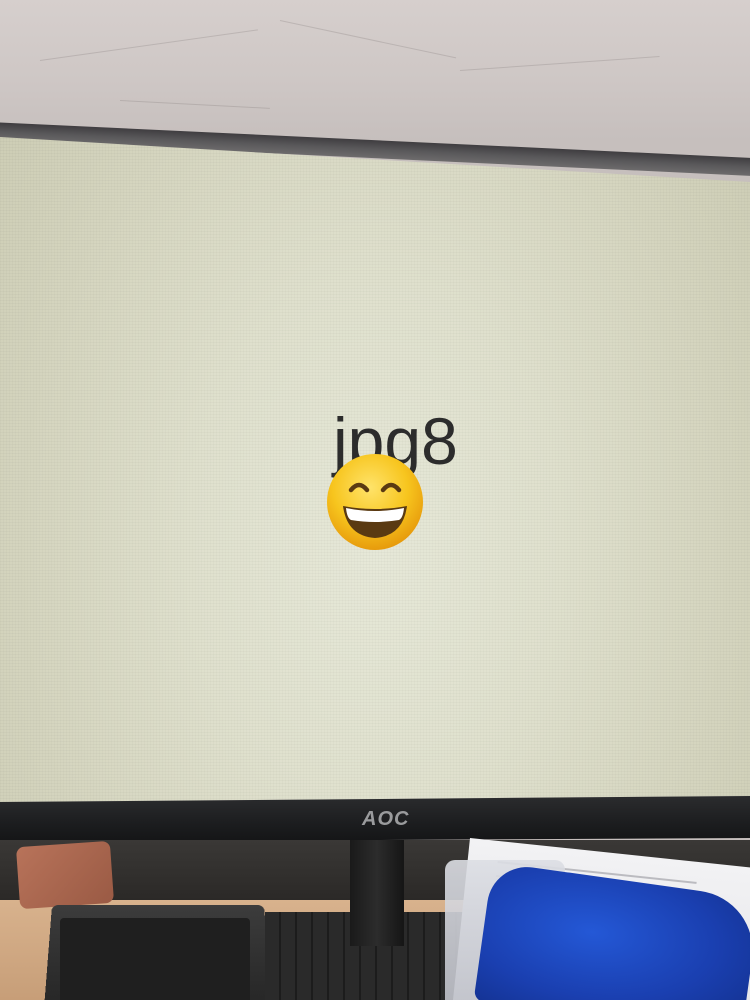 This screenshot has width=750, height=1000. Describe the element at coordinates (377, 893) in the screenshot. I see `monitor-stand` at that location.